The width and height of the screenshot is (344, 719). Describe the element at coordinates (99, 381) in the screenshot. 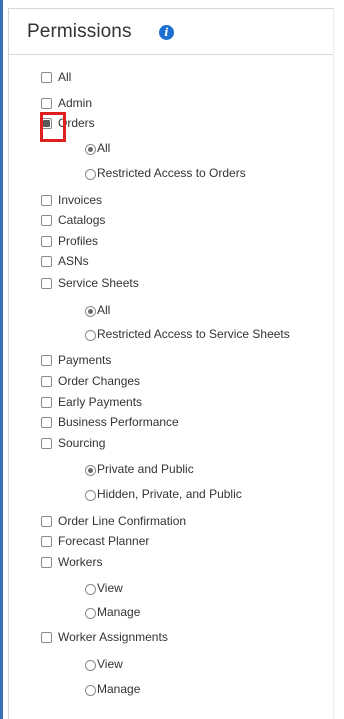

I see `checkbox-label: Order Changes` at that location.